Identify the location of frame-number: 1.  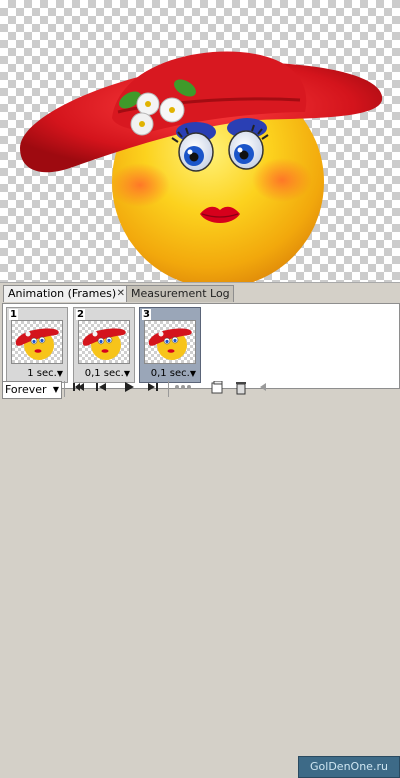
(13, 314).